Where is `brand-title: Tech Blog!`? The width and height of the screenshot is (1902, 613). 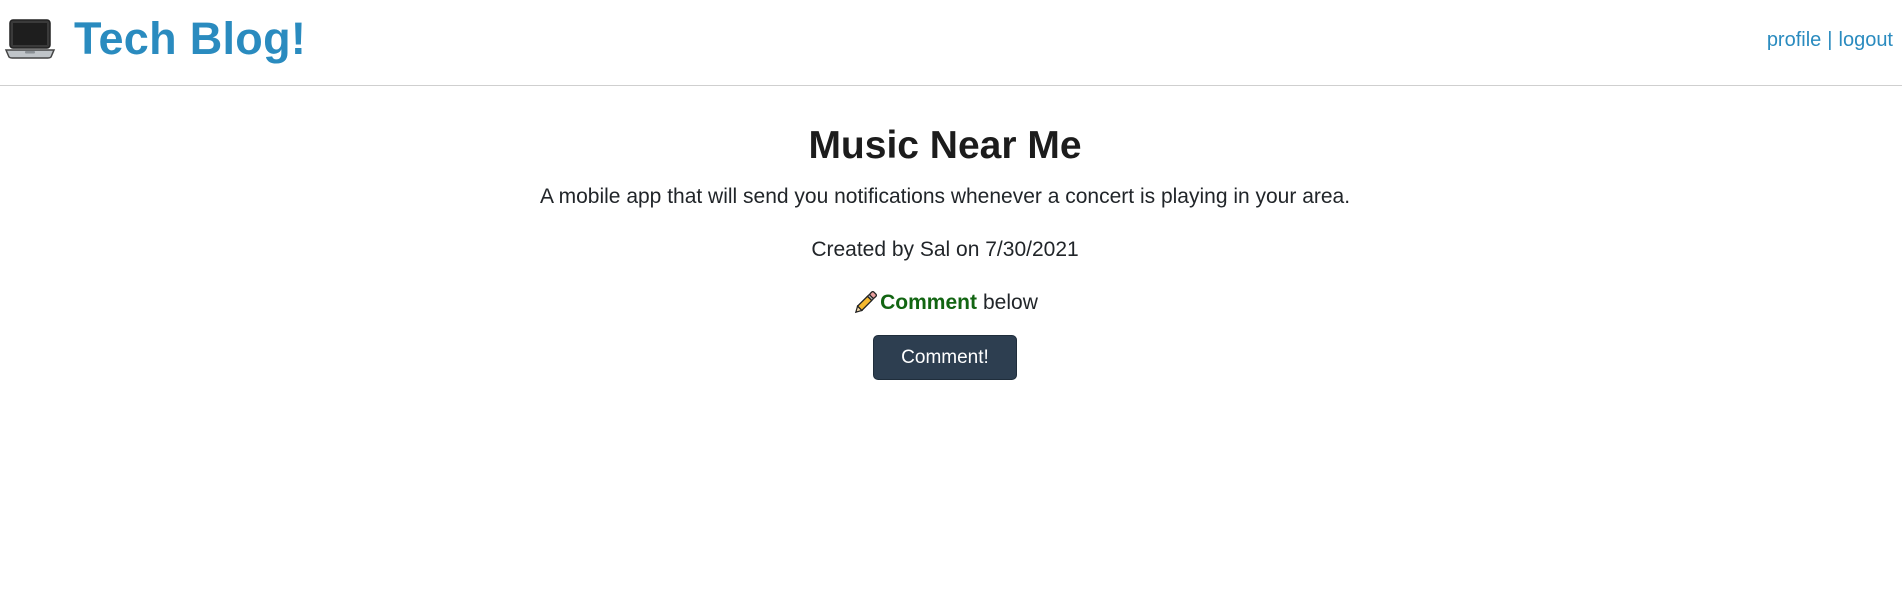
brand-title: Tech Blog! is located at coordinates (190, 38).